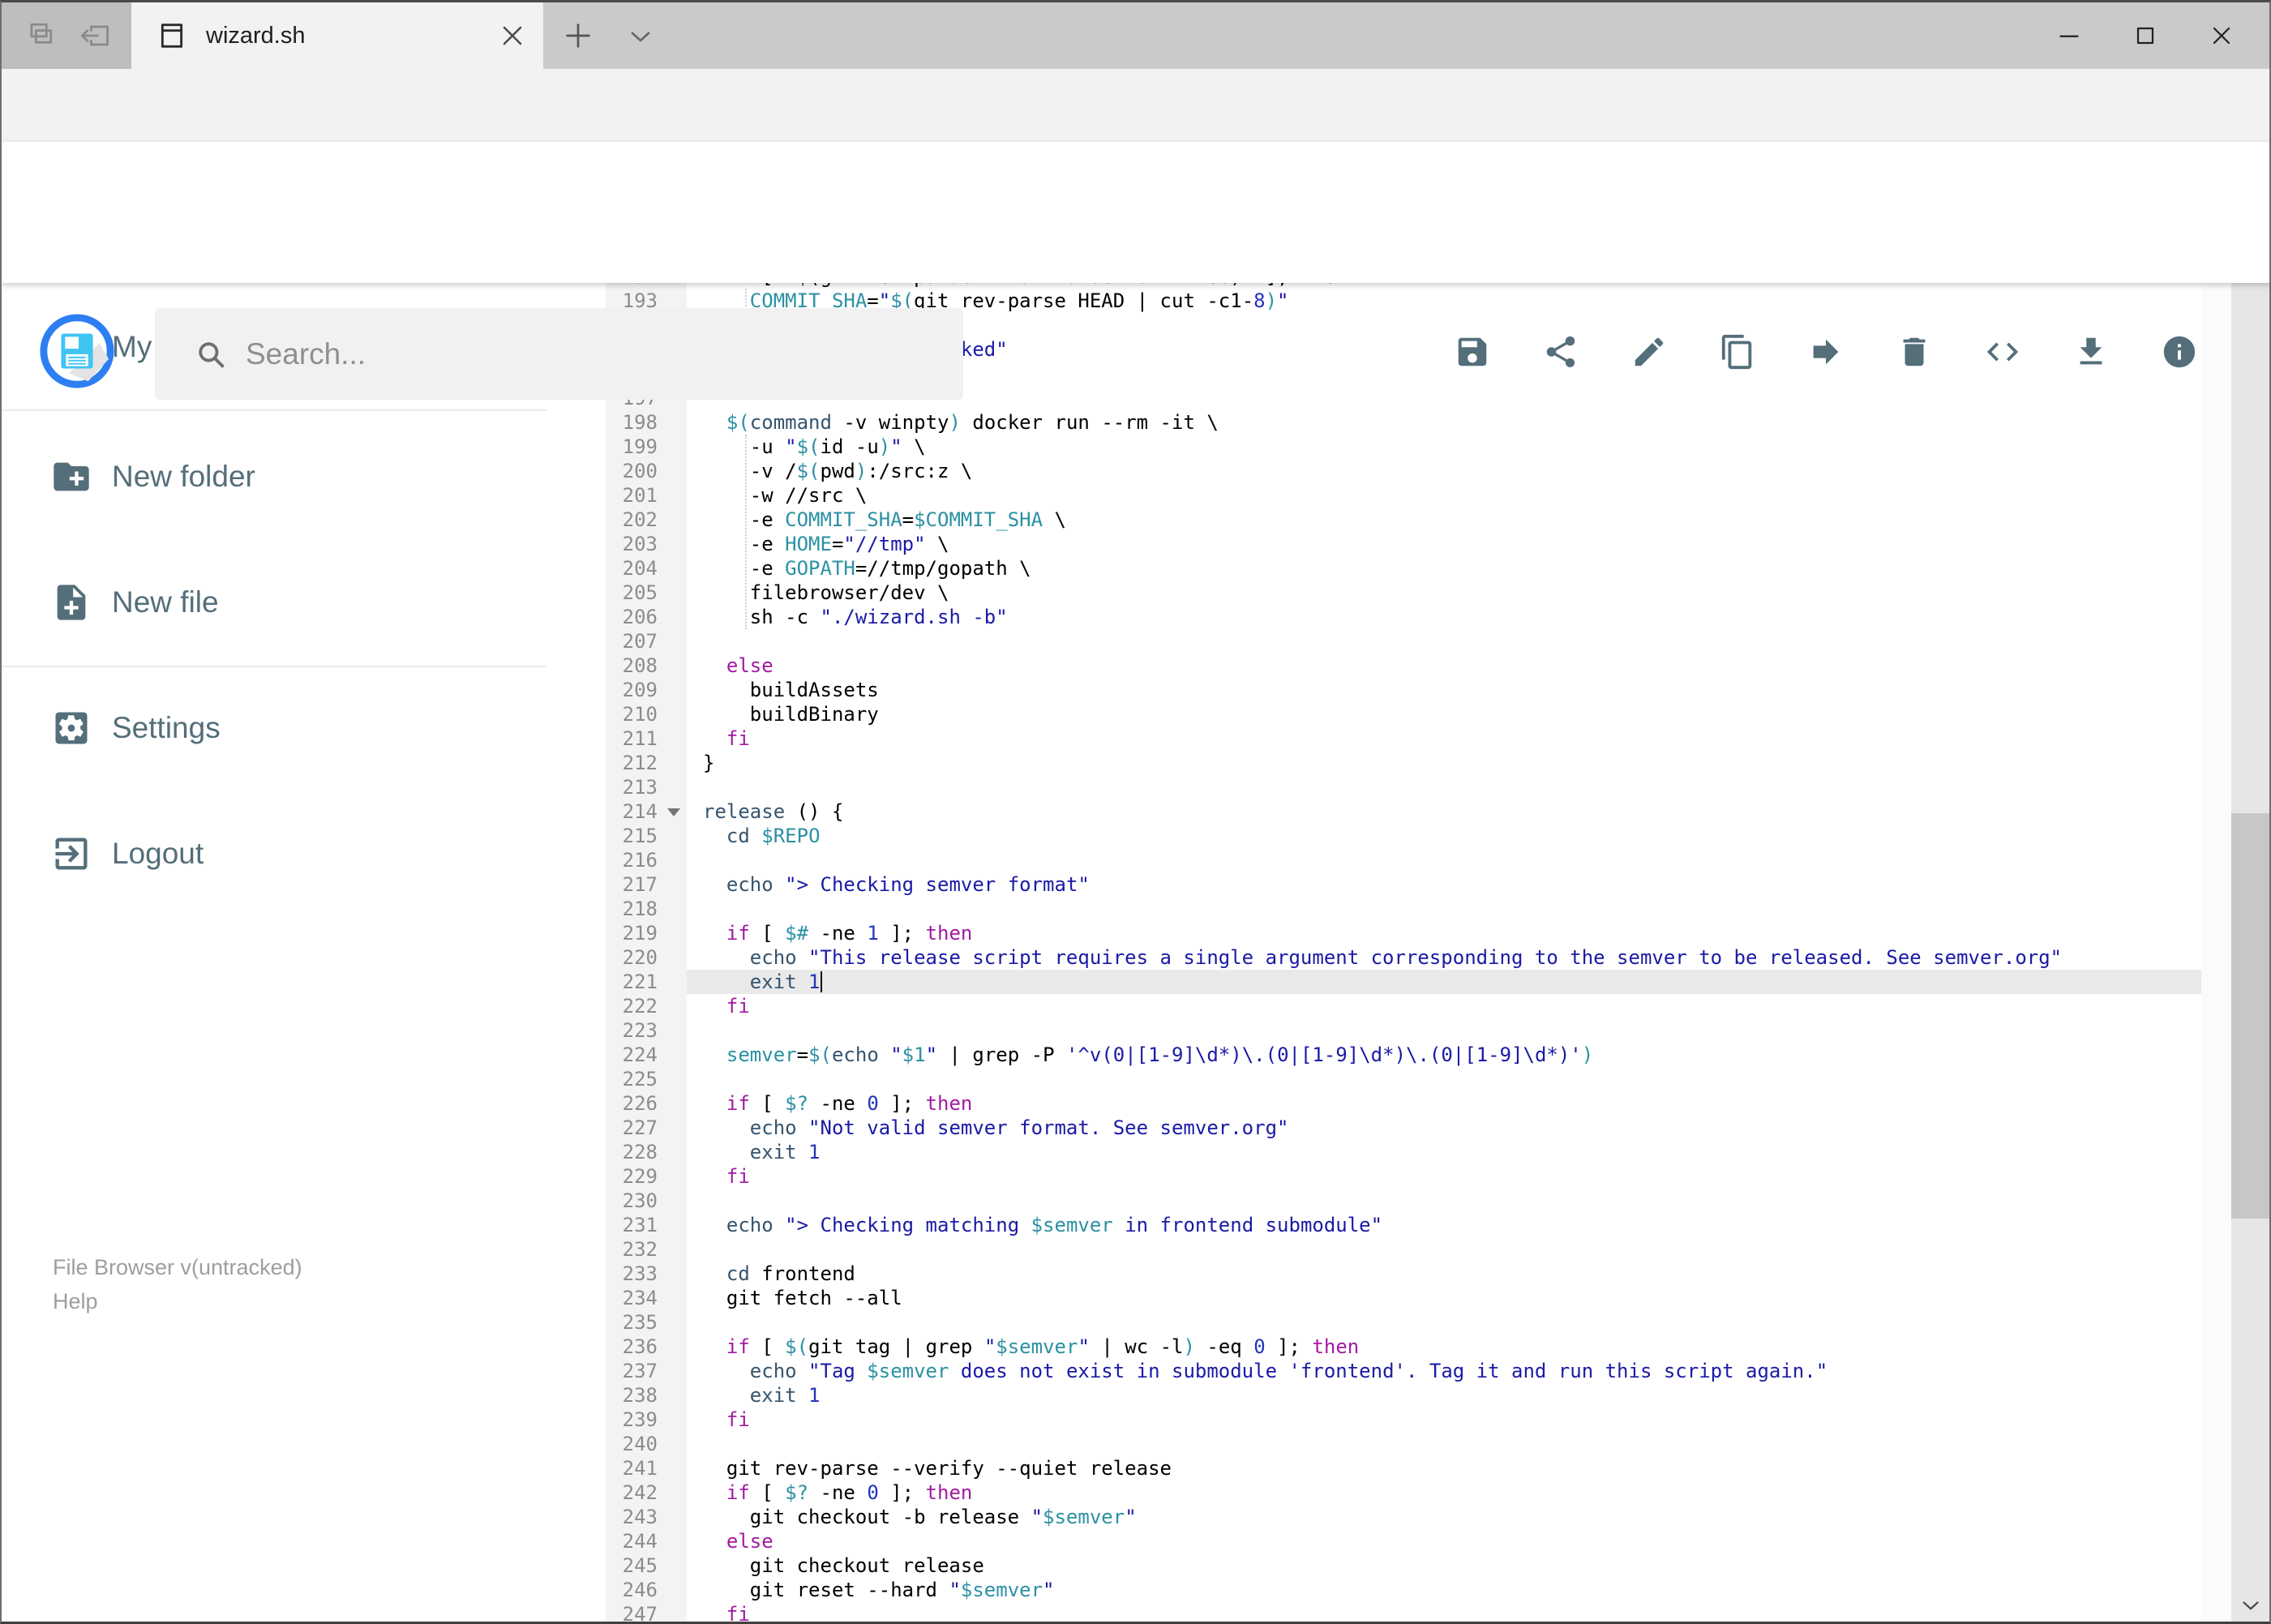 The width and height of the screenshot is (2271, 1624). Describe the element at coordinates (646, 1176) in the screenshot. I see `line-number: 229` at that location.